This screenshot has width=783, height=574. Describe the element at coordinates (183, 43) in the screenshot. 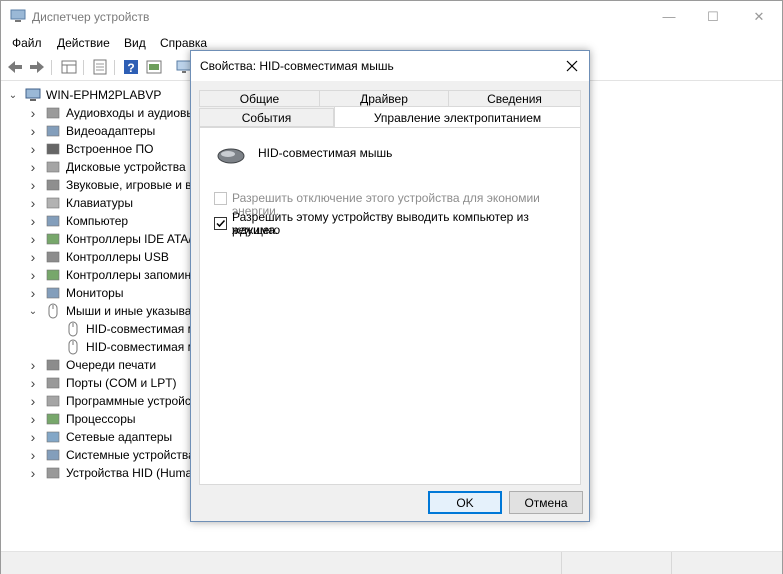

I see `menu-help: Справка` at that location.